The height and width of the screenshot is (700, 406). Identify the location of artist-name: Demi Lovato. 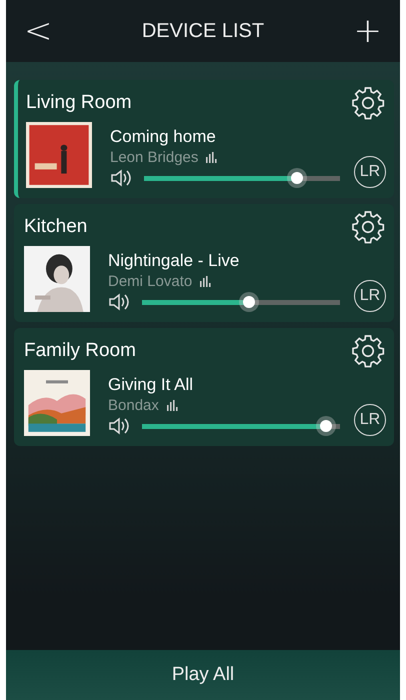
(150, 281).